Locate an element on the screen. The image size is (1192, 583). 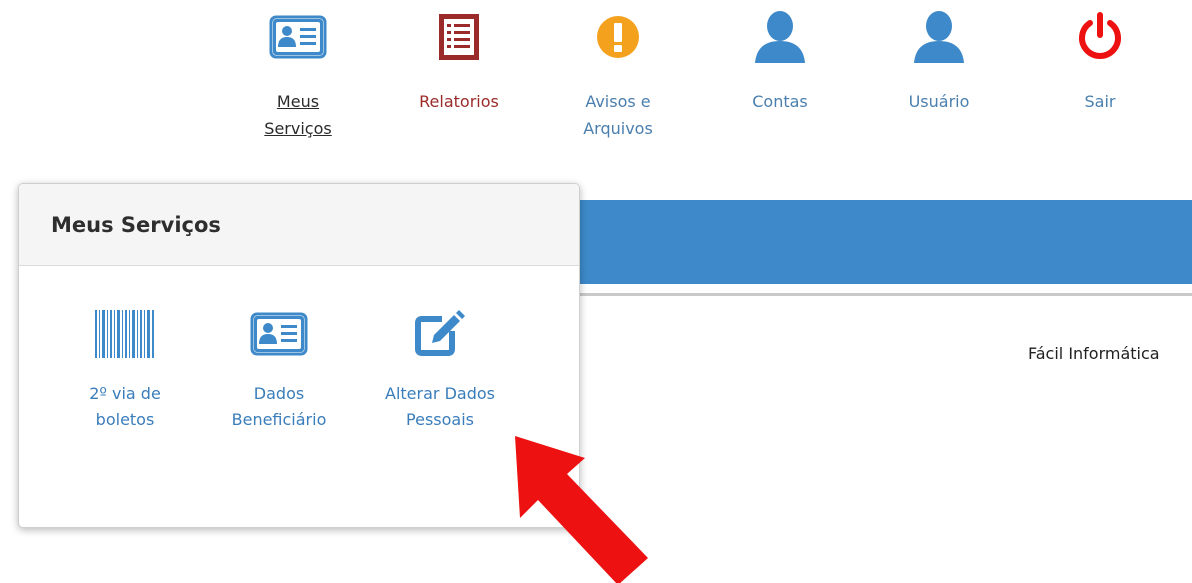
service-label-boletos: 2º via de boletos is located at coordinates (125, 407).